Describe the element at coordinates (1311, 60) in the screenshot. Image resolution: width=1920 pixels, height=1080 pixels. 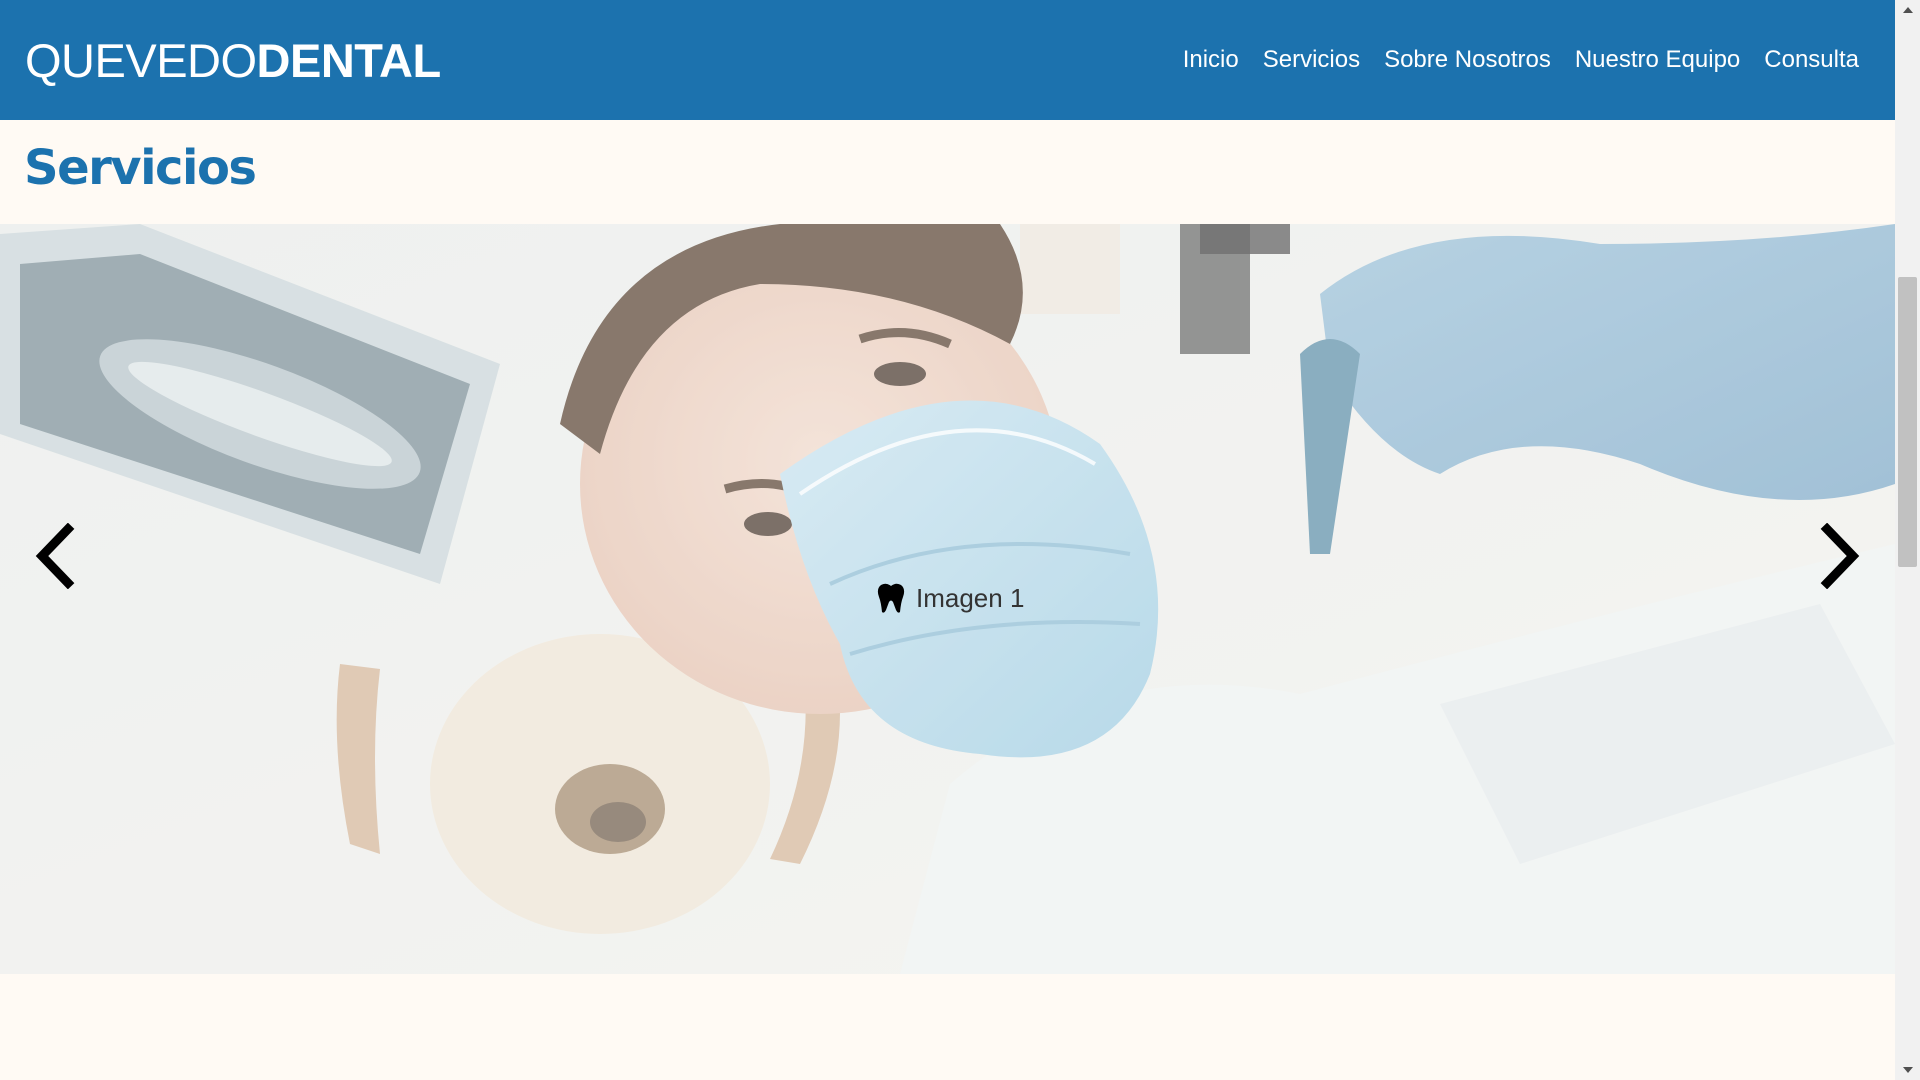
I see `nav-link-servicios: Servicios` at that location.